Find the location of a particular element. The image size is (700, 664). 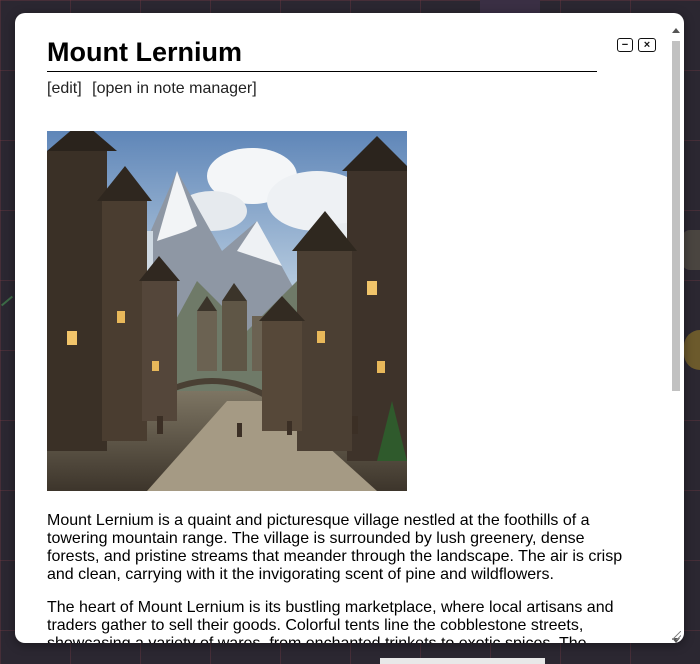

edit-link: [edit] is located at coordinates (64, 88).